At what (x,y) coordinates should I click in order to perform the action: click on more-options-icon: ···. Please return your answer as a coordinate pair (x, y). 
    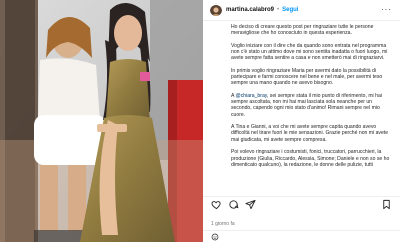
    Looking at the image, I should click on (386, 9).